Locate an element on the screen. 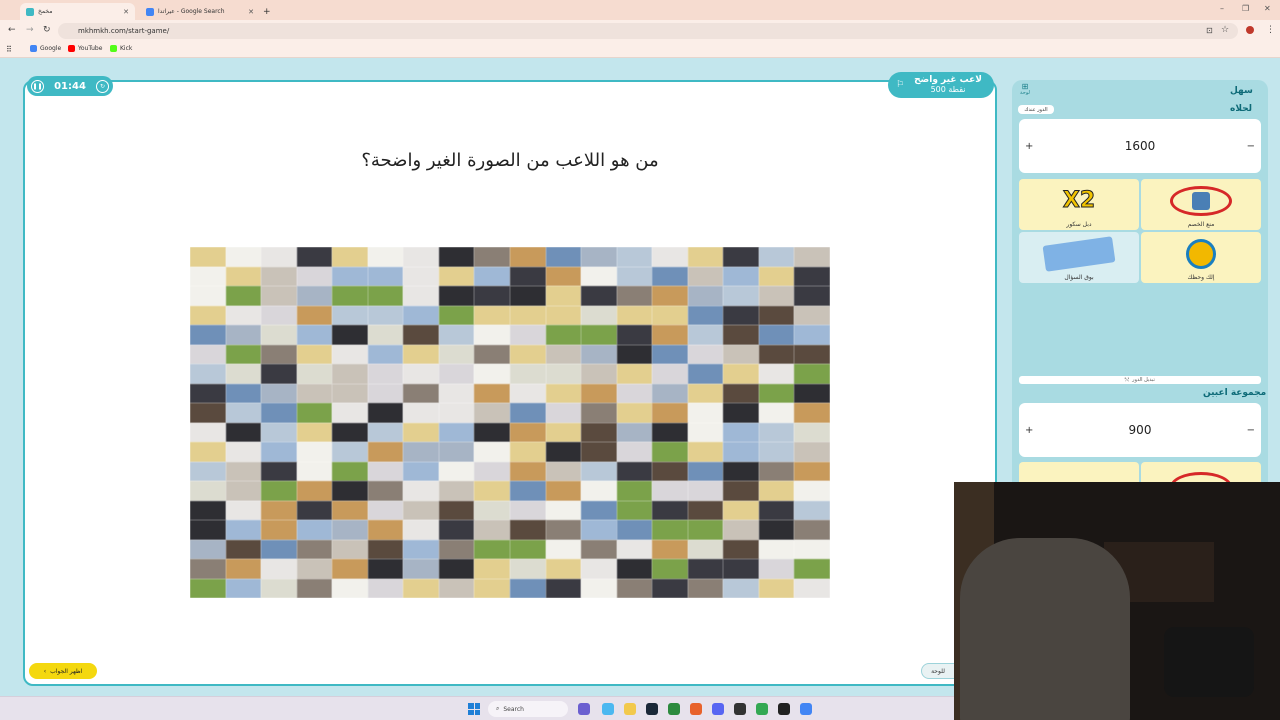 This screenshot has width=1280, height=720. maximize-button: ❐ is located at coordinates (1245, 8).